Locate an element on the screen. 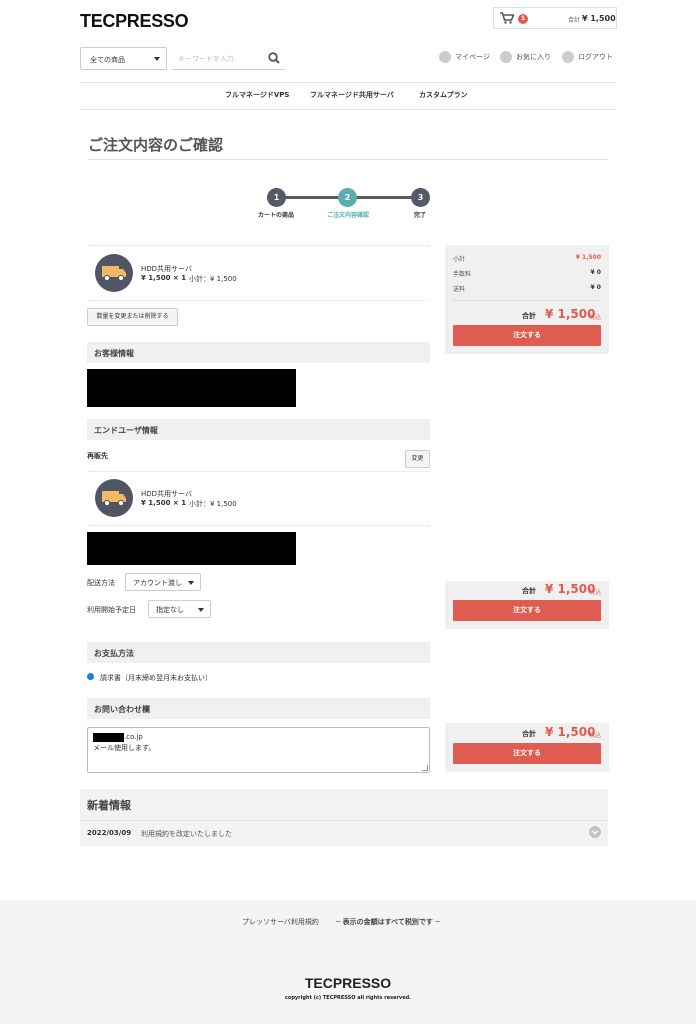 The image size is (696, 1024). favorites-link: お気に入り is located at coordinates (533, 57).